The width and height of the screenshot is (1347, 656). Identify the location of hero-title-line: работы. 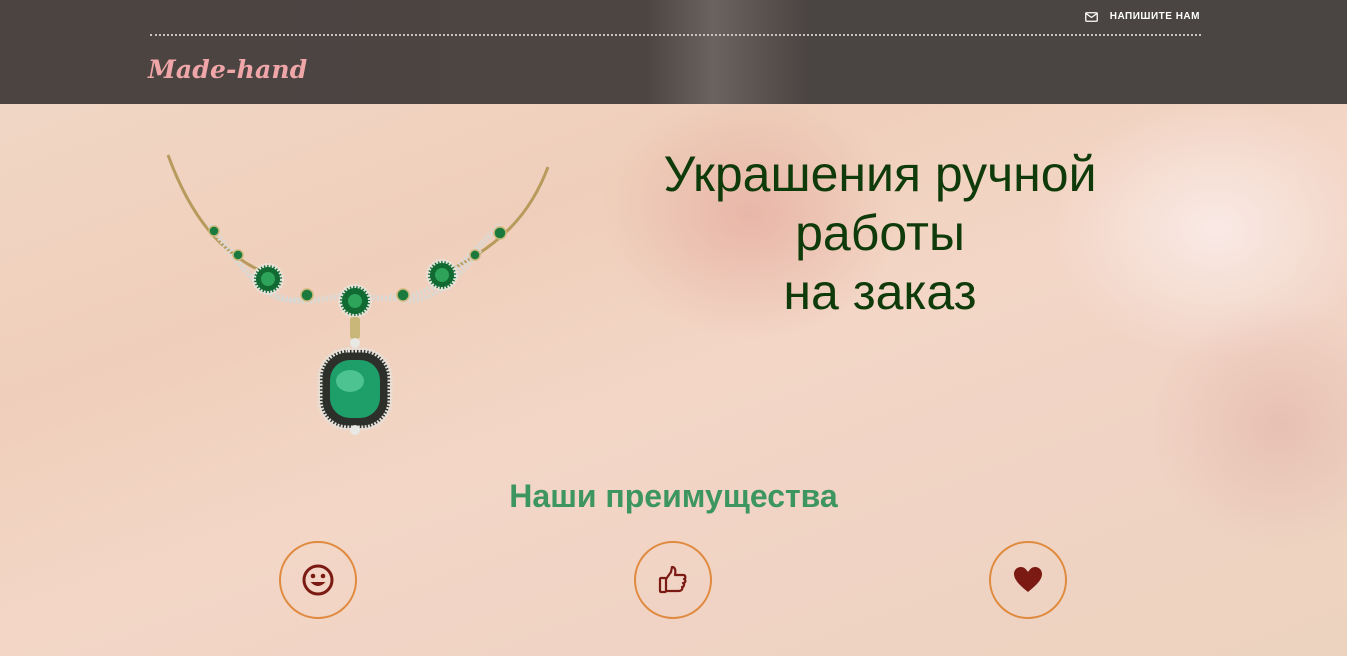
(880, 233).